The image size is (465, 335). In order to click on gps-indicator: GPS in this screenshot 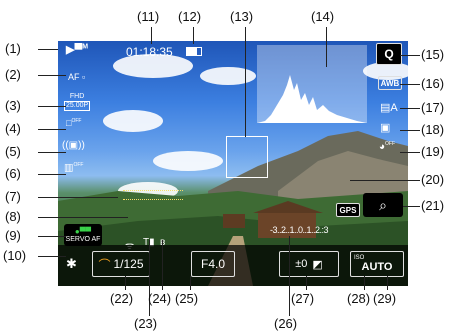, I will do `click(348, 210)`.